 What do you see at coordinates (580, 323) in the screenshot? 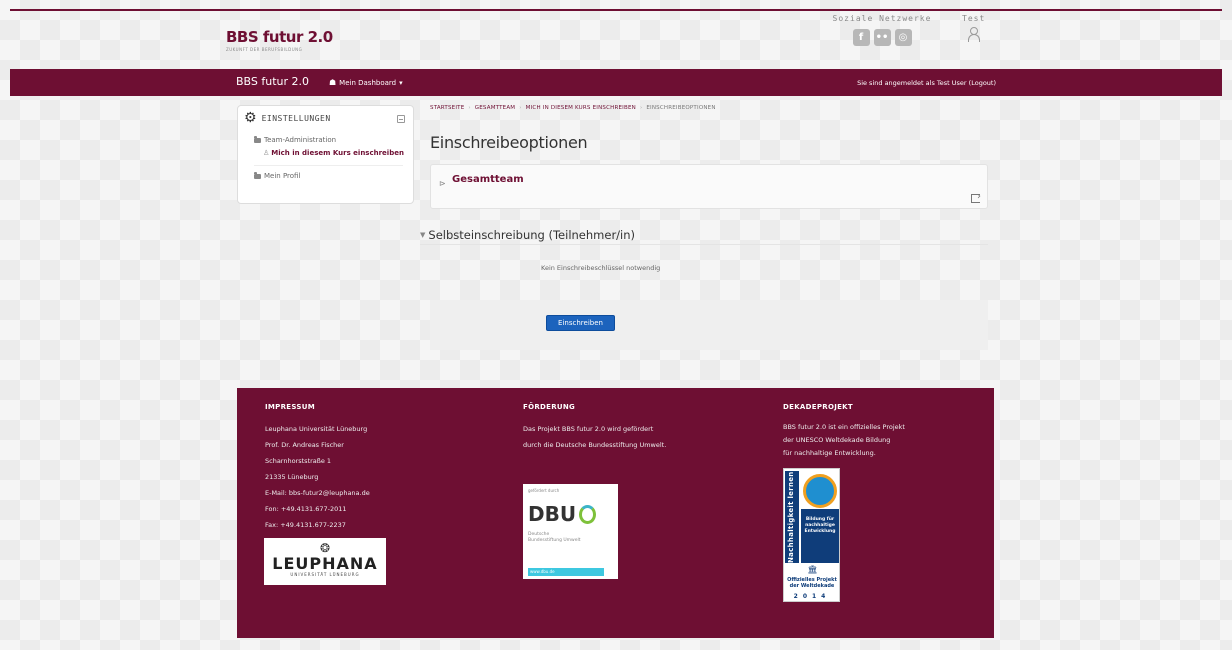
I see `enrol-button: Einschreiben` at bounding box center [580, 323].